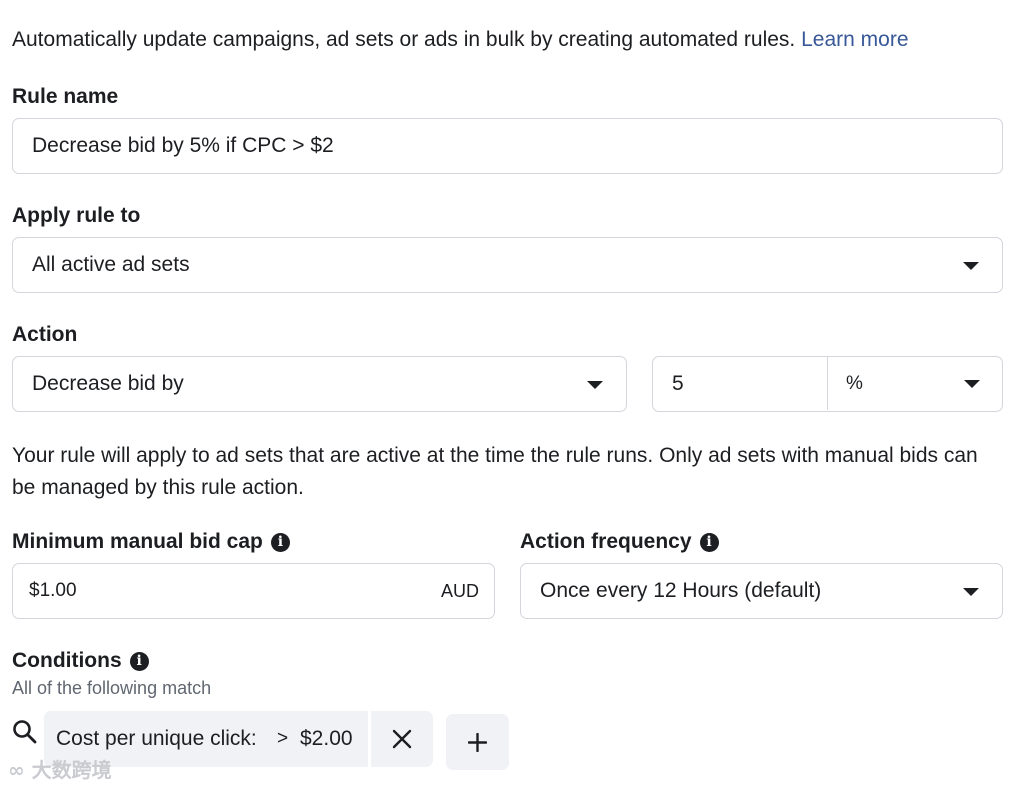 Image resolution: width=1024 pixels, height=786 pixels. I want to click on action-frequency-value: Once every 12 Hours (default), so click(681, 590).